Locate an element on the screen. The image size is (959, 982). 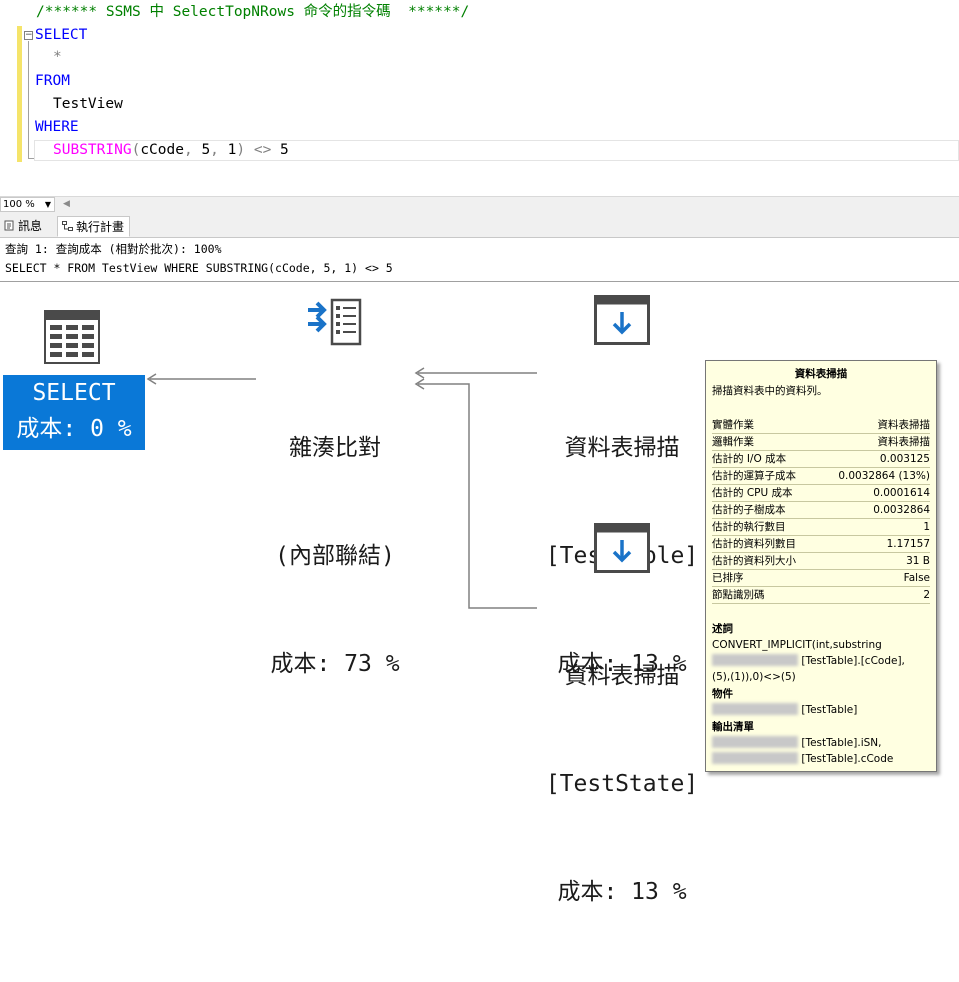
tooltip-output-column: [TestTable].cCode is located at coordinates (847, 759).